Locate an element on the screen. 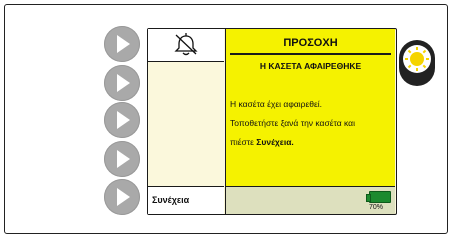 The image size is (454, 241). alert-subtitle: Η ΚΑΣΕΤΑ ΑΦΑΙΡΕΘΗΚΕ is located at coordinates (310, 66).